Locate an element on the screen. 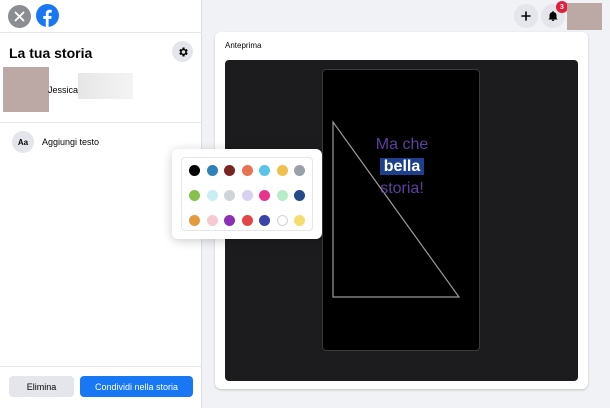 This screenshot has width=610, height=408. close-icon is located at coordinates (19, 16).